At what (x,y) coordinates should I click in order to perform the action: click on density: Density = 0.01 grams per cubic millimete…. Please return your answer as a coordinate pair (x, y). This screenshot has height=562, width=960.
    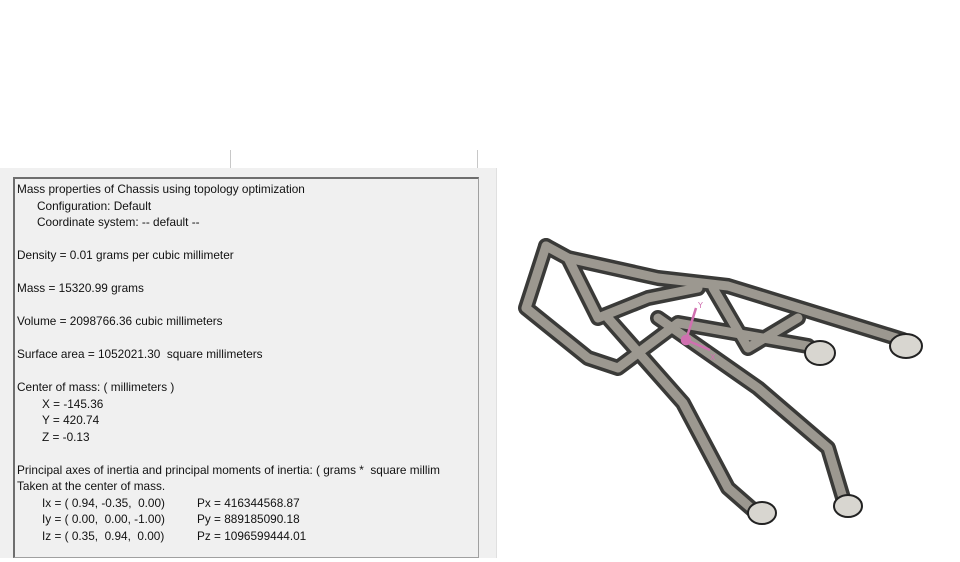
    Looking at the image, I should click on (125, 255).